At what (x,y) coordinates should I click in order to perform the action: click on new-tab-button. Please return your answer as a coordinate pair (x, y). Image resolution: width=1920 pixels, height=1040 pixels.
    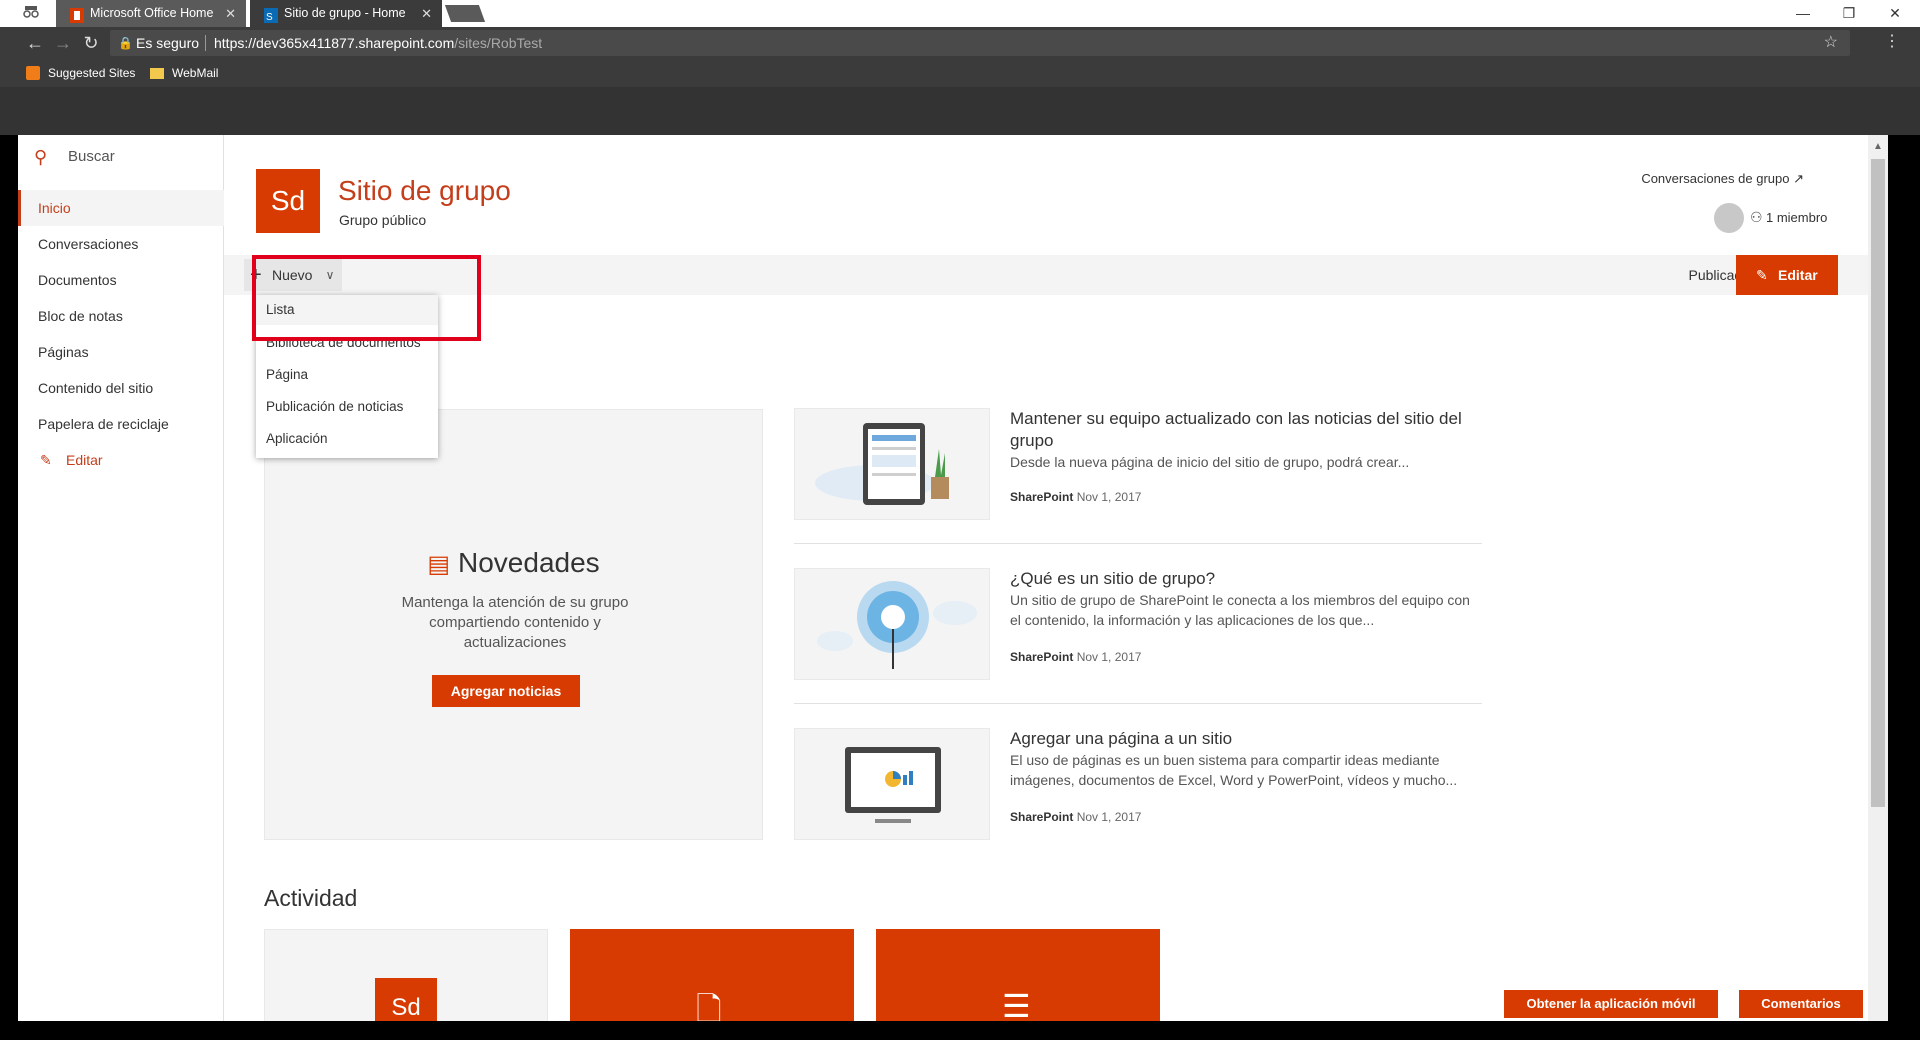
    Looking at the image, I should click on (465, 13).